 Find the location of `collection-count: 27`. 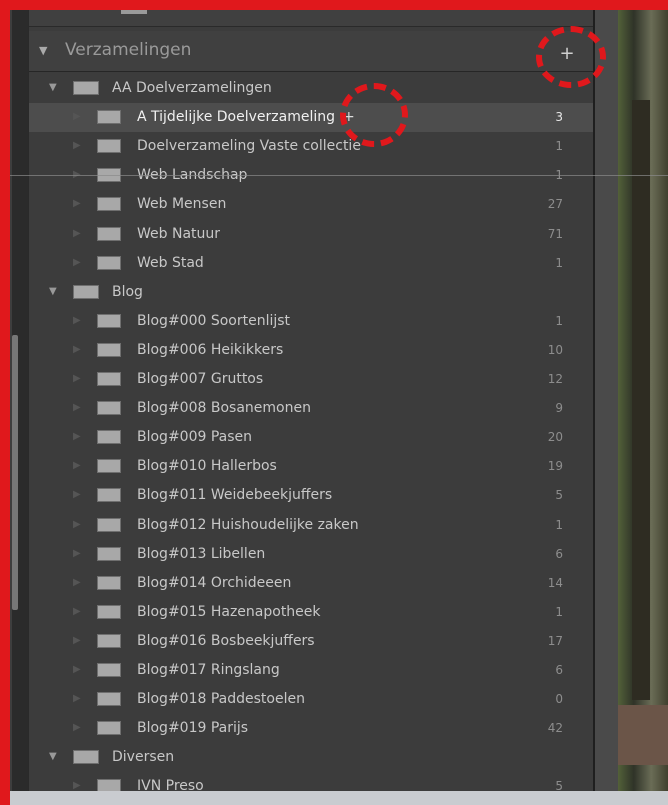

collection-count: 27 is located at coordinates (555, 204).